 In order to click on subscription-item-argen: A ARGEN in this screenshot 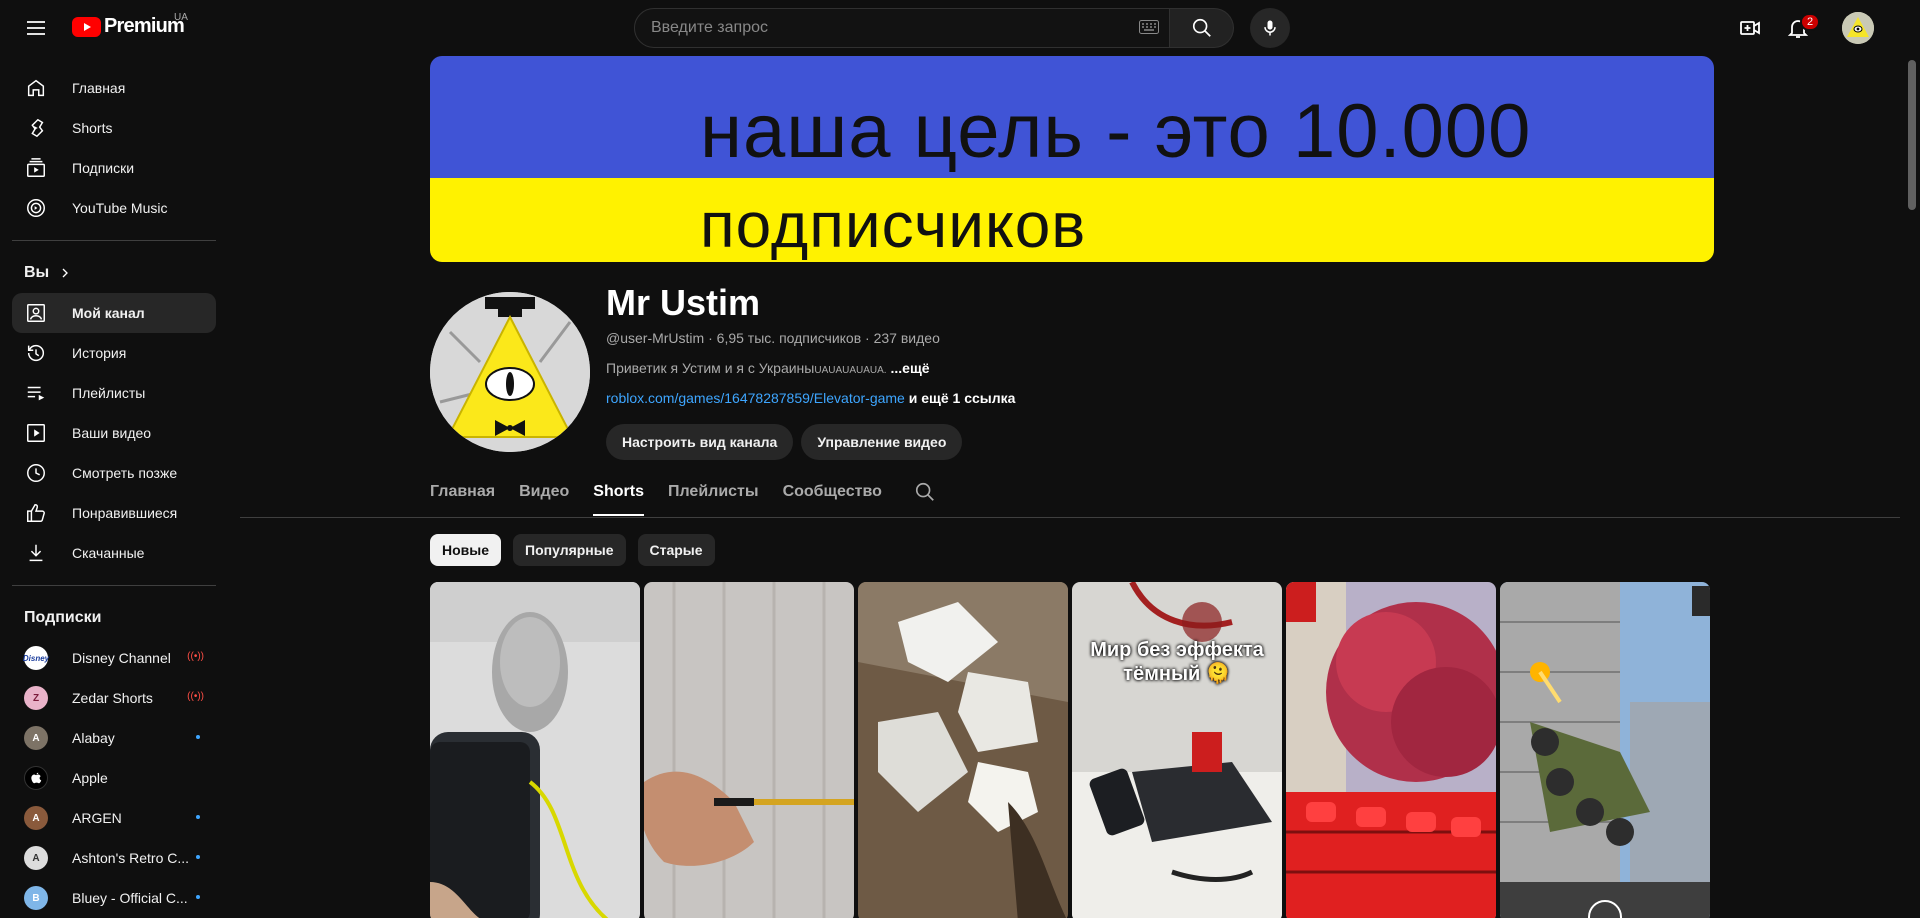, I will do `click(114, 818)`.